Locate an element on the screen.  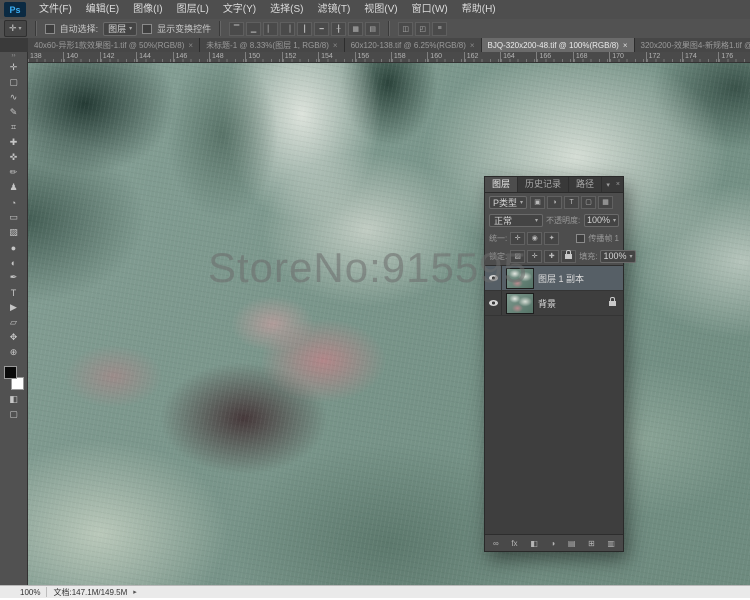
propagate-frame-checkbox is located at coordinates (581, 238).